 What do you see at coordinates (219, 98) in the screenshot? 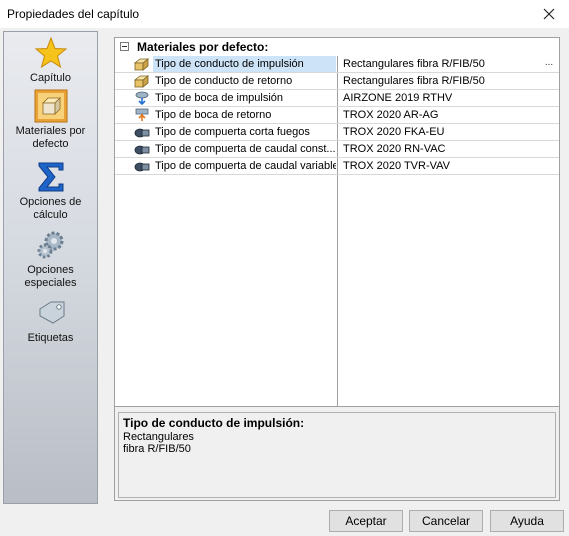
I see `property-name: Tipo de boca de impulsión` at bounding box center [219, 98].